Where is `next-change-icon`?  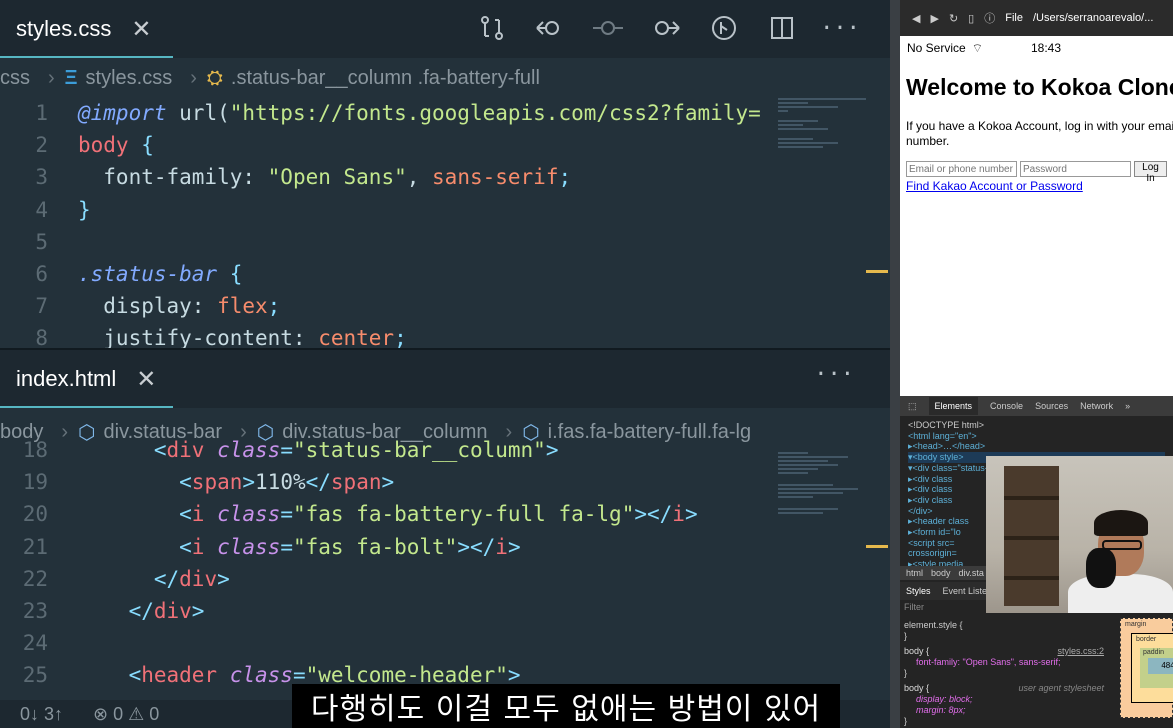 next-change-icon is located at coordinates (666, 28).